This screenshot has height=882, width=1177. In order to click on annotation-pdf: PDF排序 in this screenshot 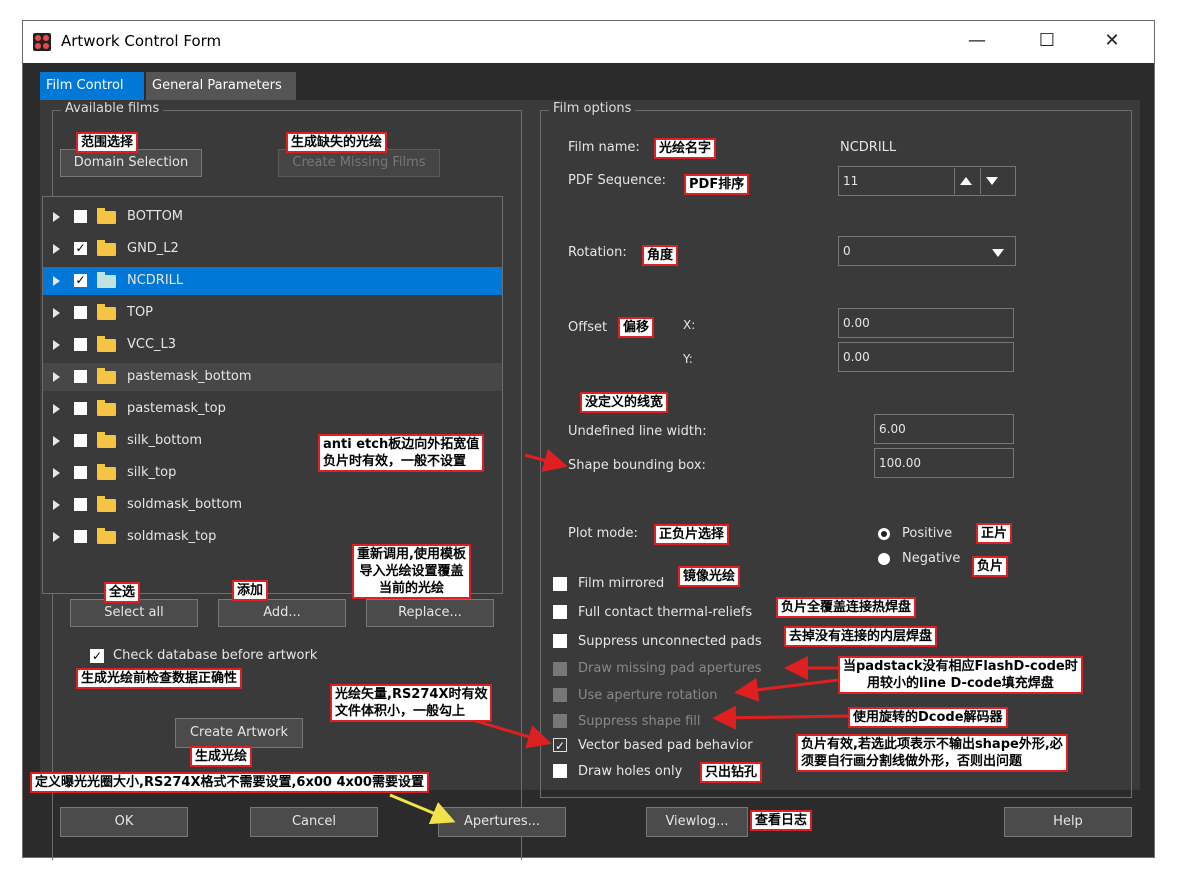, I will do `click(717, 184)`.